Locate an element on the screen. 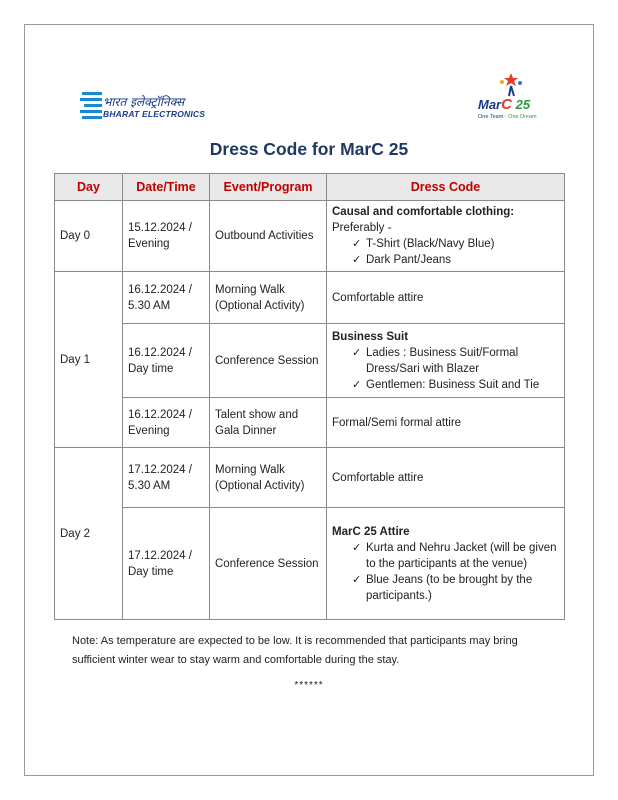 This screenshot has height=800, width=618. header-day: Day is located at coordinates (88, 187).